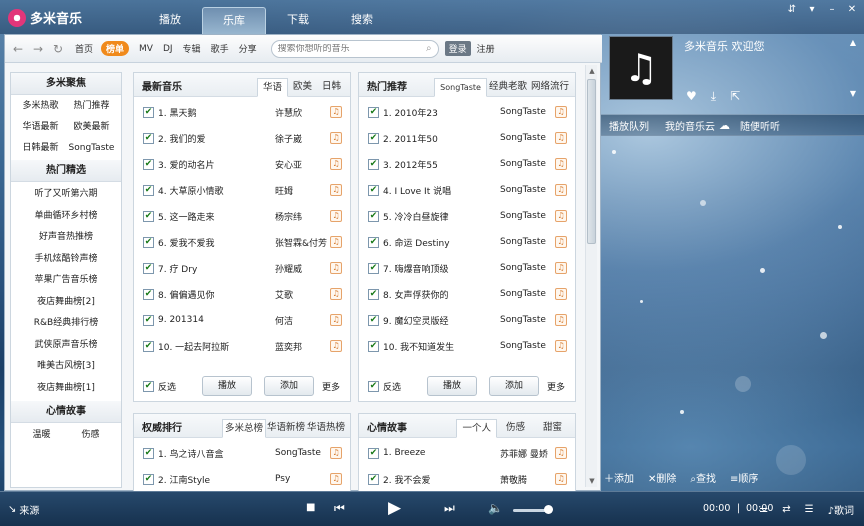 The height and width of the screenshot is (526, 864). Describe the element at coordinates (248, 48) in the screenshot. I see `nav-share: 分享` at that location.